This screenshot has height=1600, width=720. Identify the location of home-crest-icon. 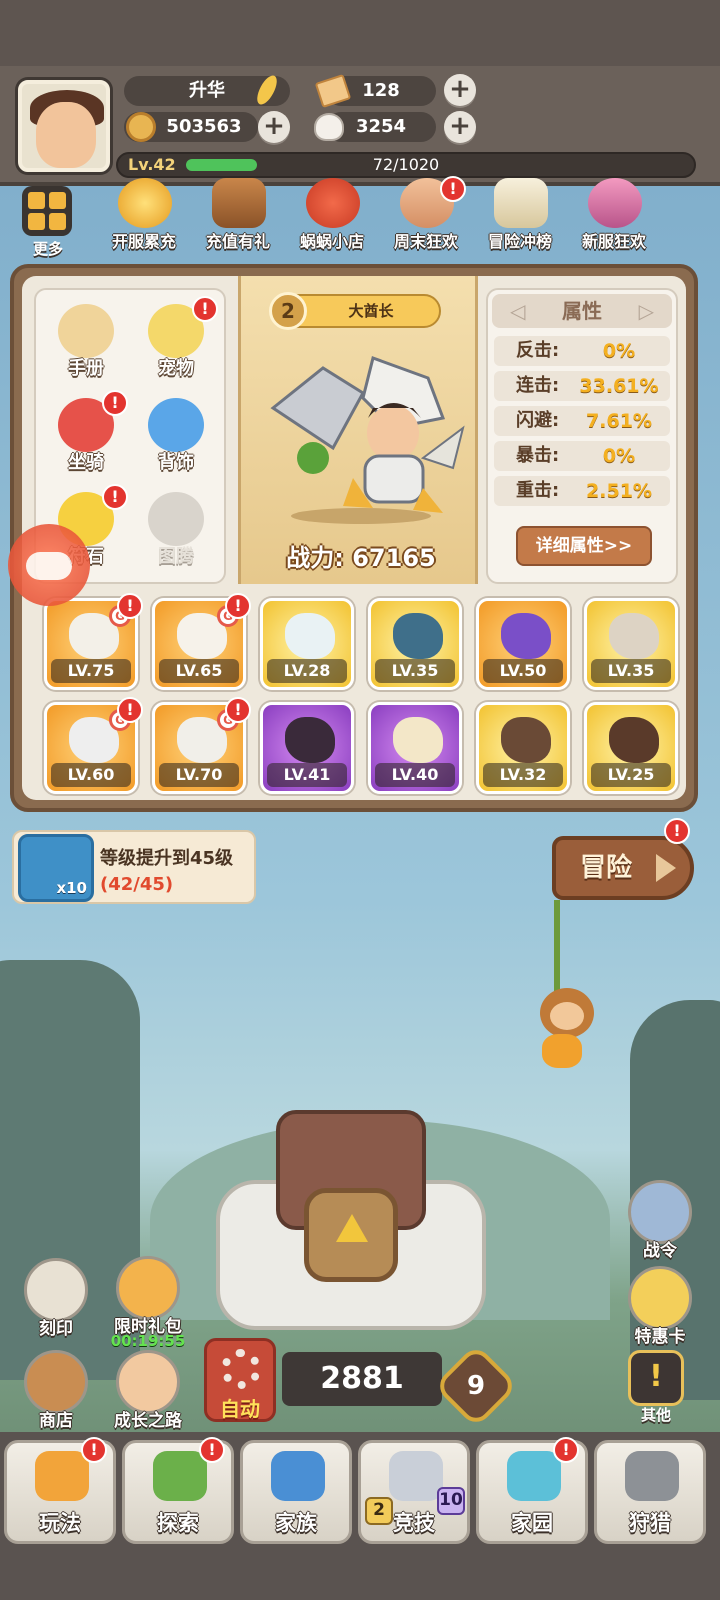
(534, 1476).